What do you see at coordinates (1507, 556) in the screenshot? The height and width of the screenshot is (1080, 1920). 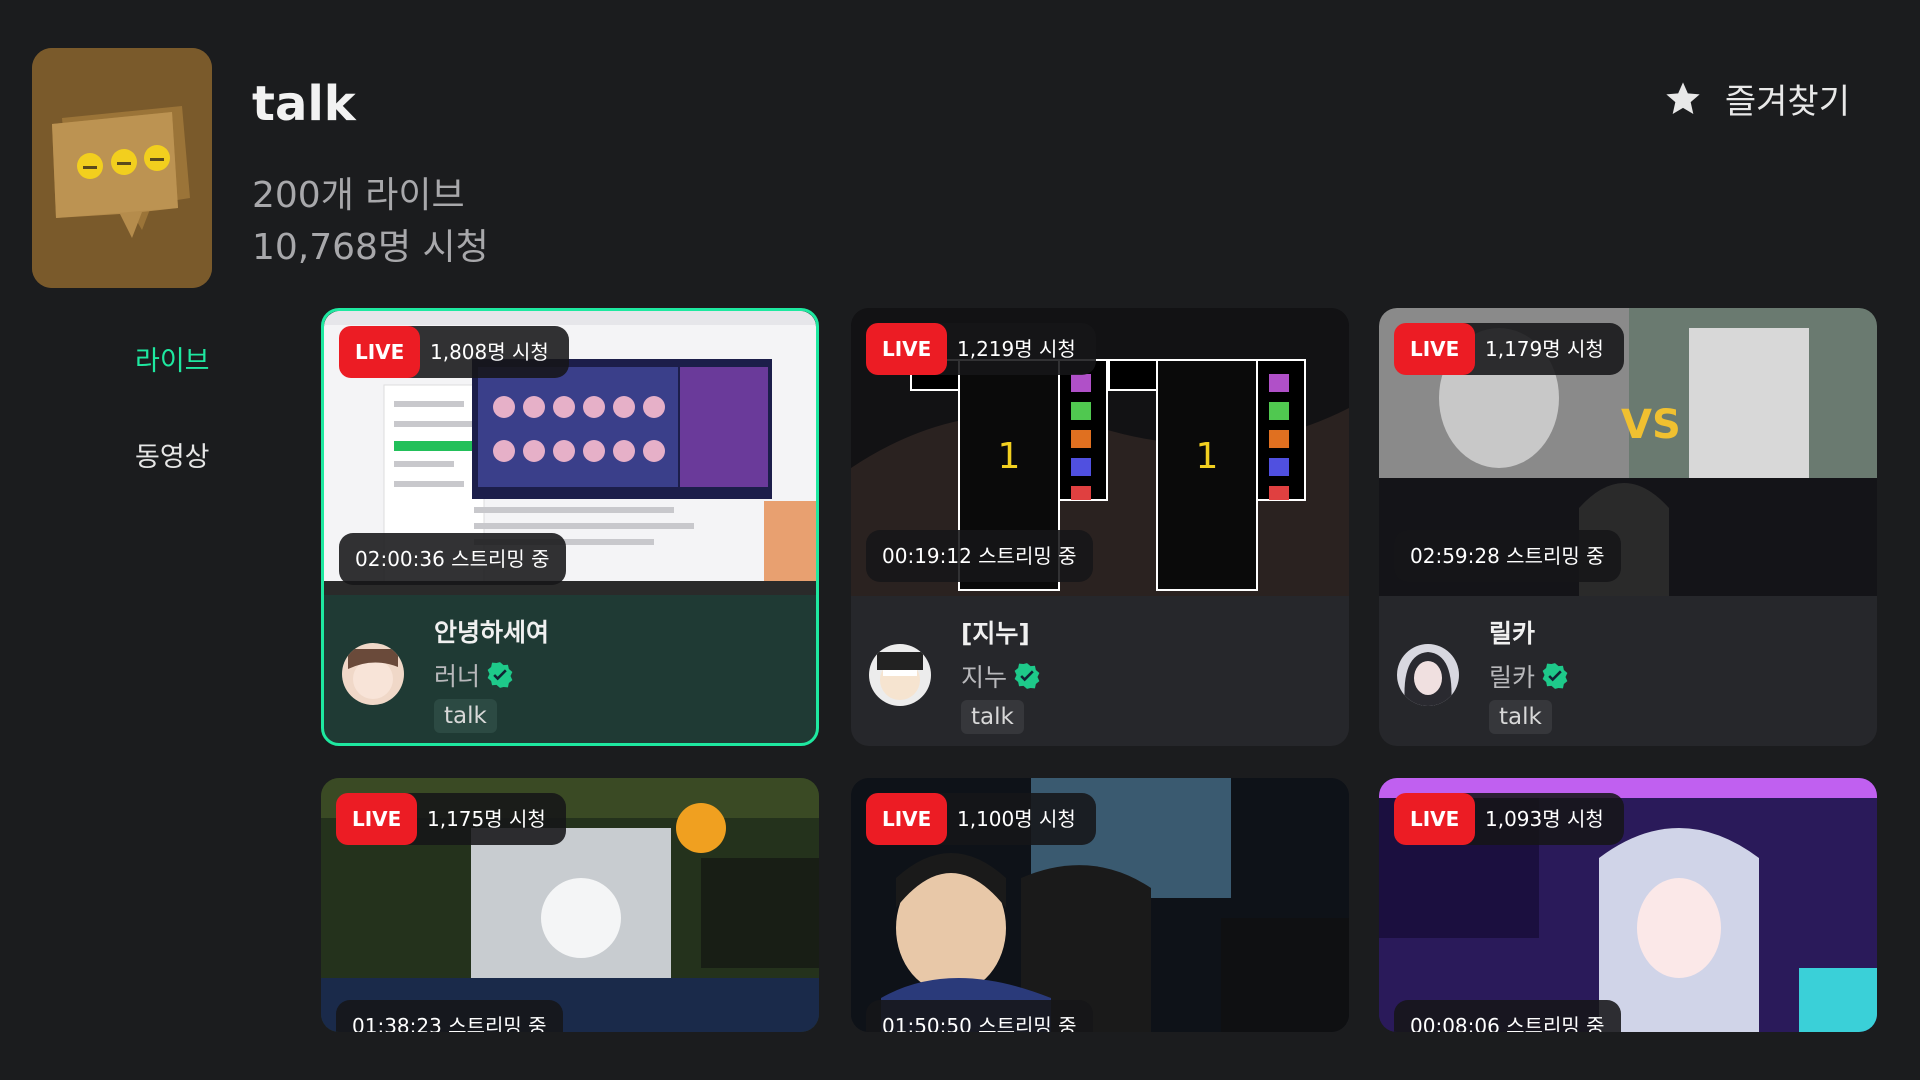 I see `stream-duration-badge: 02:59:28 스트리밍 중` at bounding box center [1507, 556].